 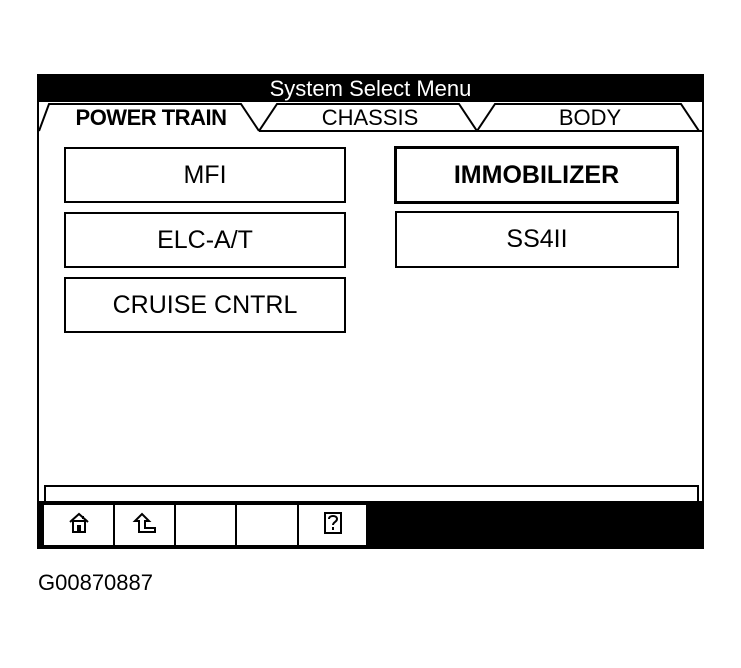 I want to click on figure-caption: G00870887, so click(x=95, y=582).